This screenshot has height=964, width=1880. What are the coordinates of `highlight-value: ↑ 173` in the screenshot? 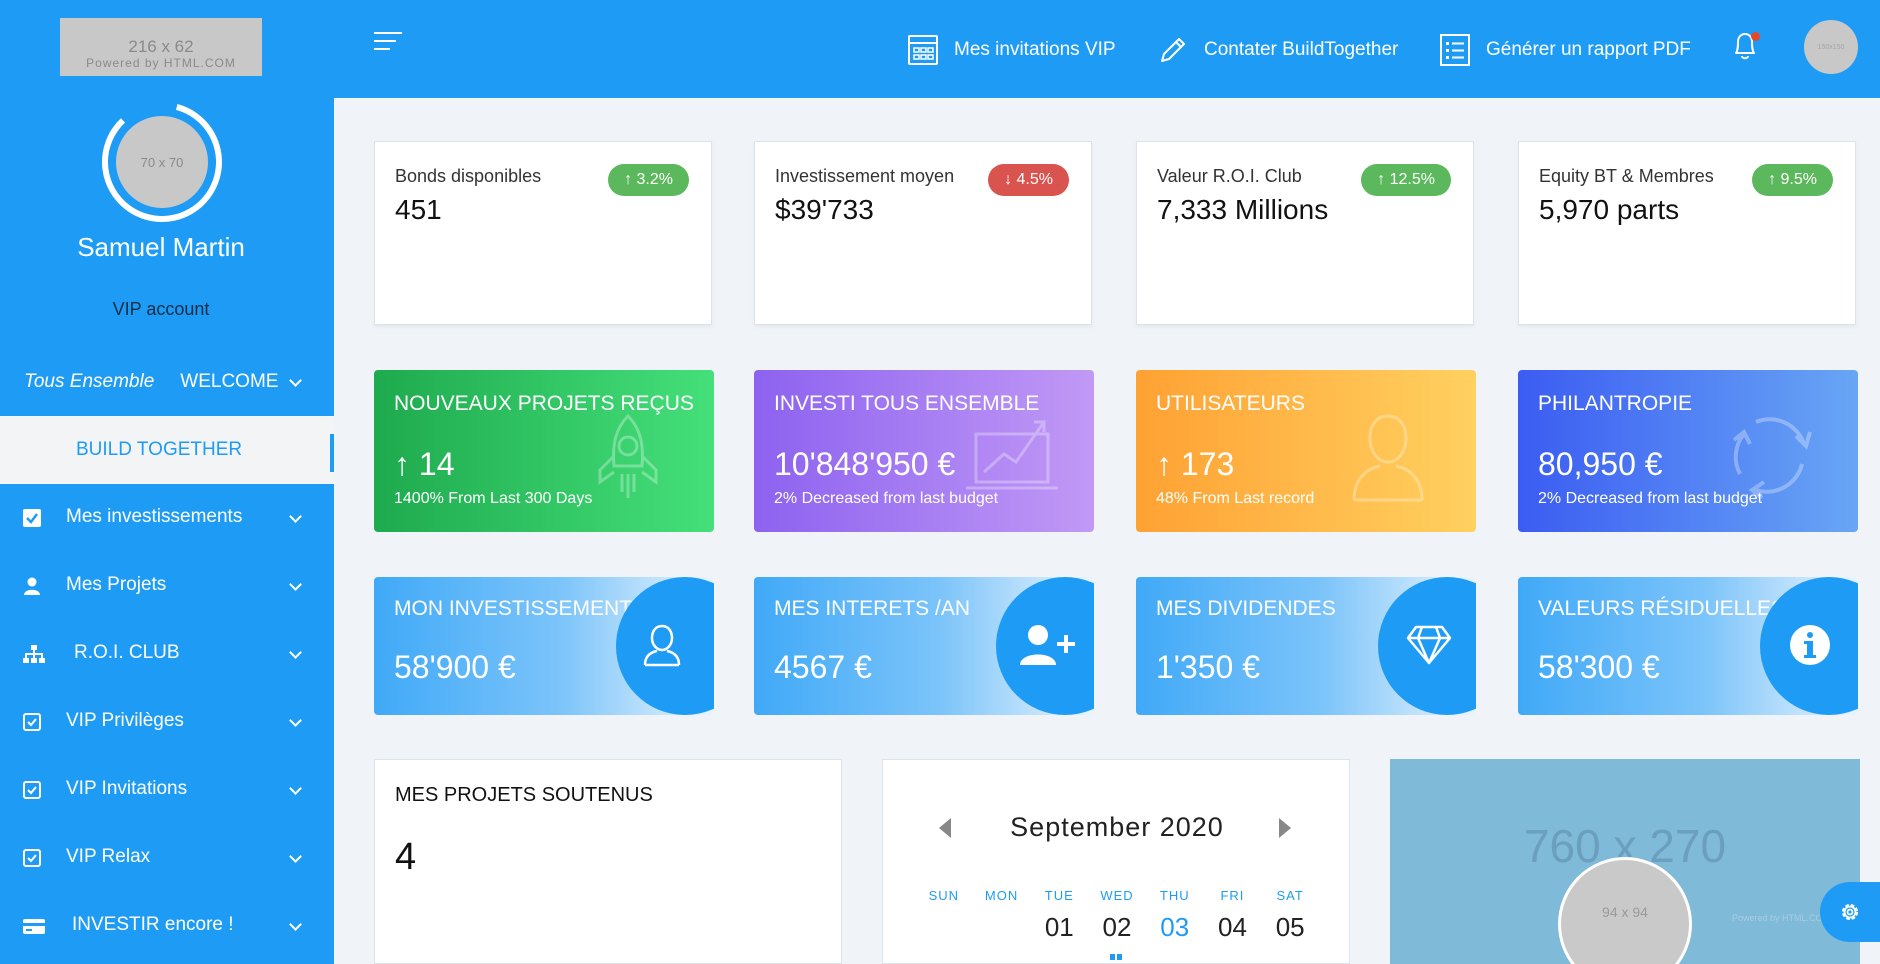 It's located at (1195, 464).